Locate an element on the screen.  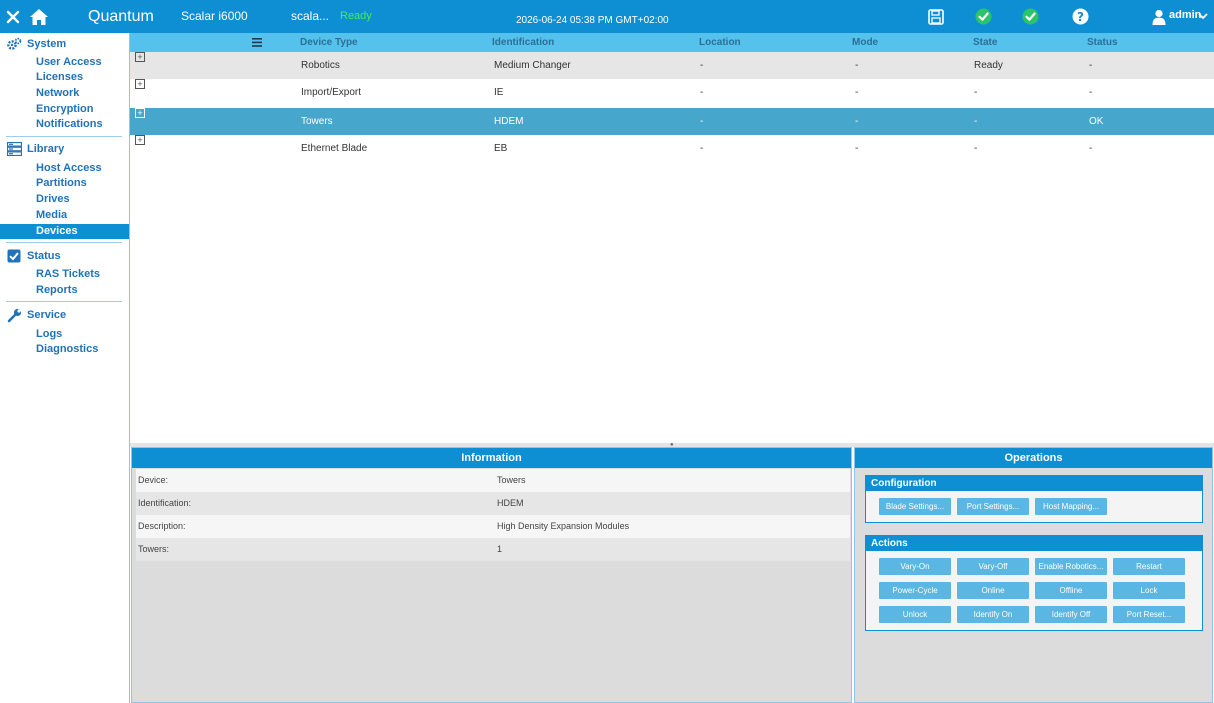
sidebar-section-system: System is located at coordinates (65, 44).